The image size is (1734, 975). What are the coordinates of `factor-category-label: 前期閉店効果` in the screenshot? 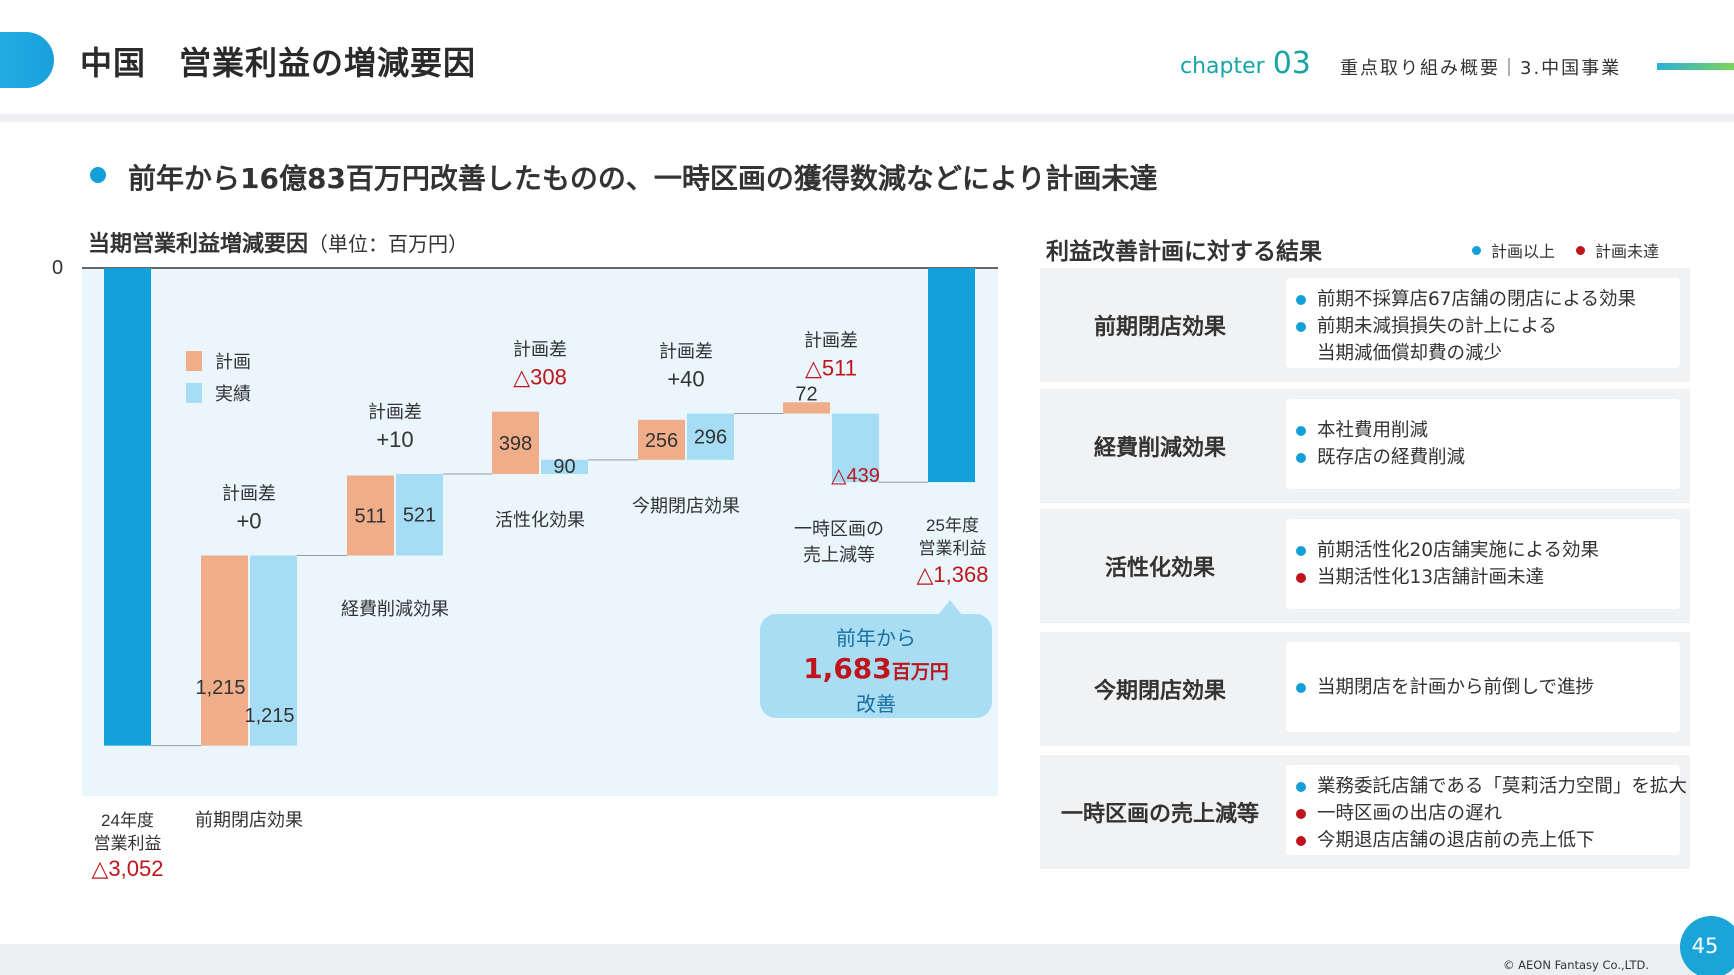 It's located at (249, 820).